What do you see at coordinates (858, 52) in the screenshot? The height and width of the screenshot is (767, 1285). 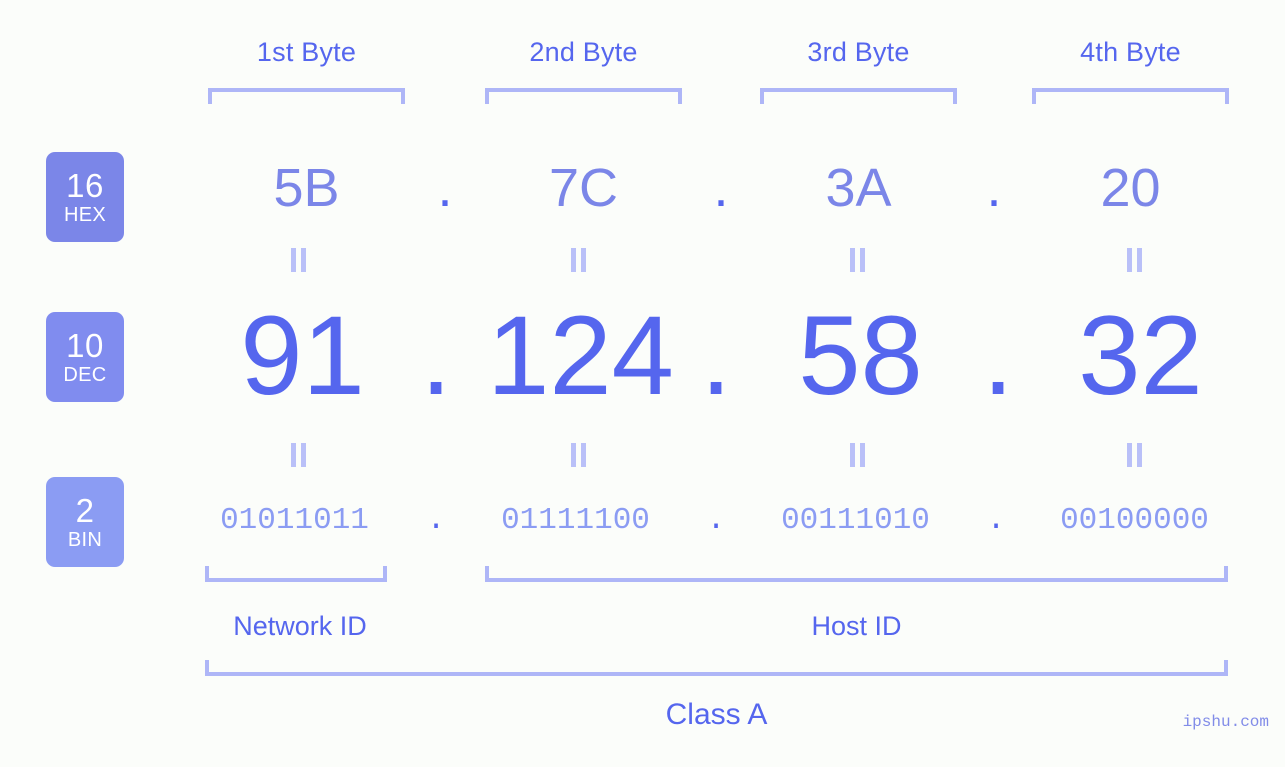 I see `byte-header-3: 3rd Byte` at bounding box center [858, 52].